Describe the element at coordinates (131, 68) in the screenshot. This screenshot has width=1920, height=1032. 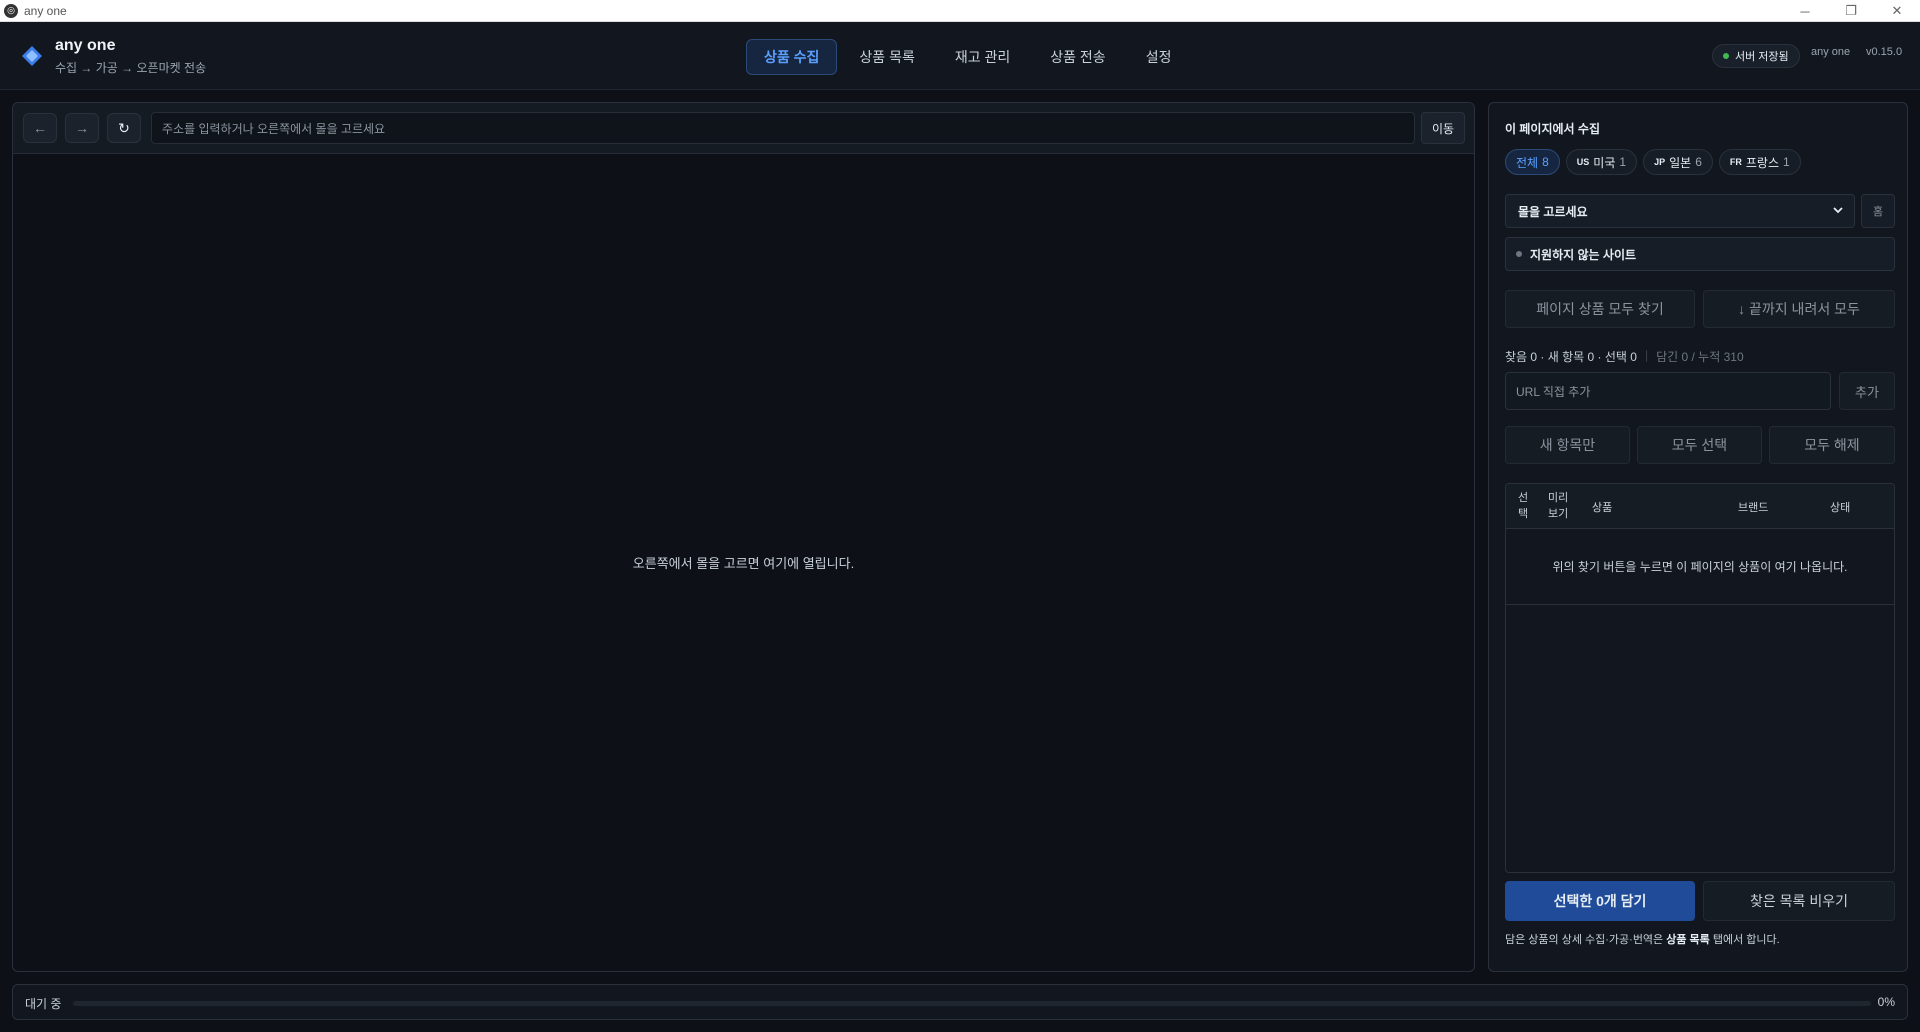
I see `app-subtitle: 수집 → 가공 → 오픈마켓 전송` at that location.